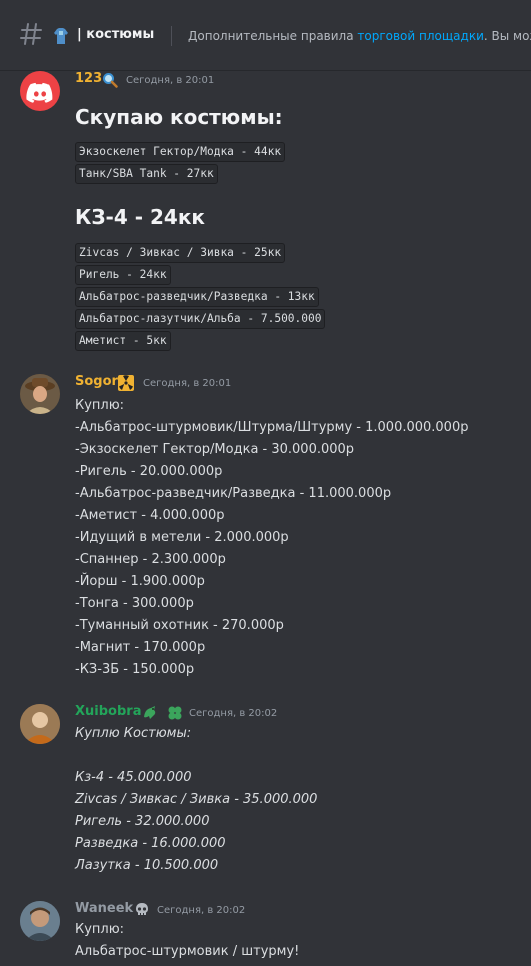 The height and width of the screenshot is (966, 531). I want to click on message-line: -Тонга - 300.000р, so click(134, 603).